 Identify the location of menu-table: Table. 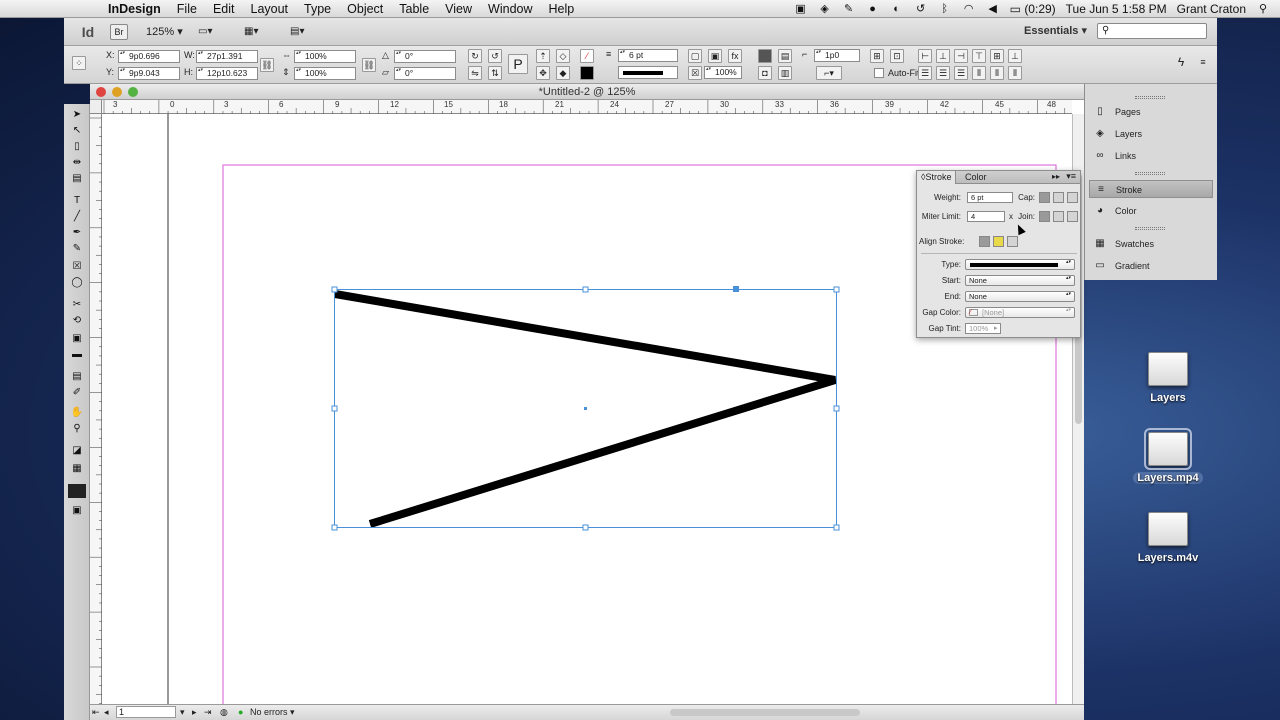
(414, 9).